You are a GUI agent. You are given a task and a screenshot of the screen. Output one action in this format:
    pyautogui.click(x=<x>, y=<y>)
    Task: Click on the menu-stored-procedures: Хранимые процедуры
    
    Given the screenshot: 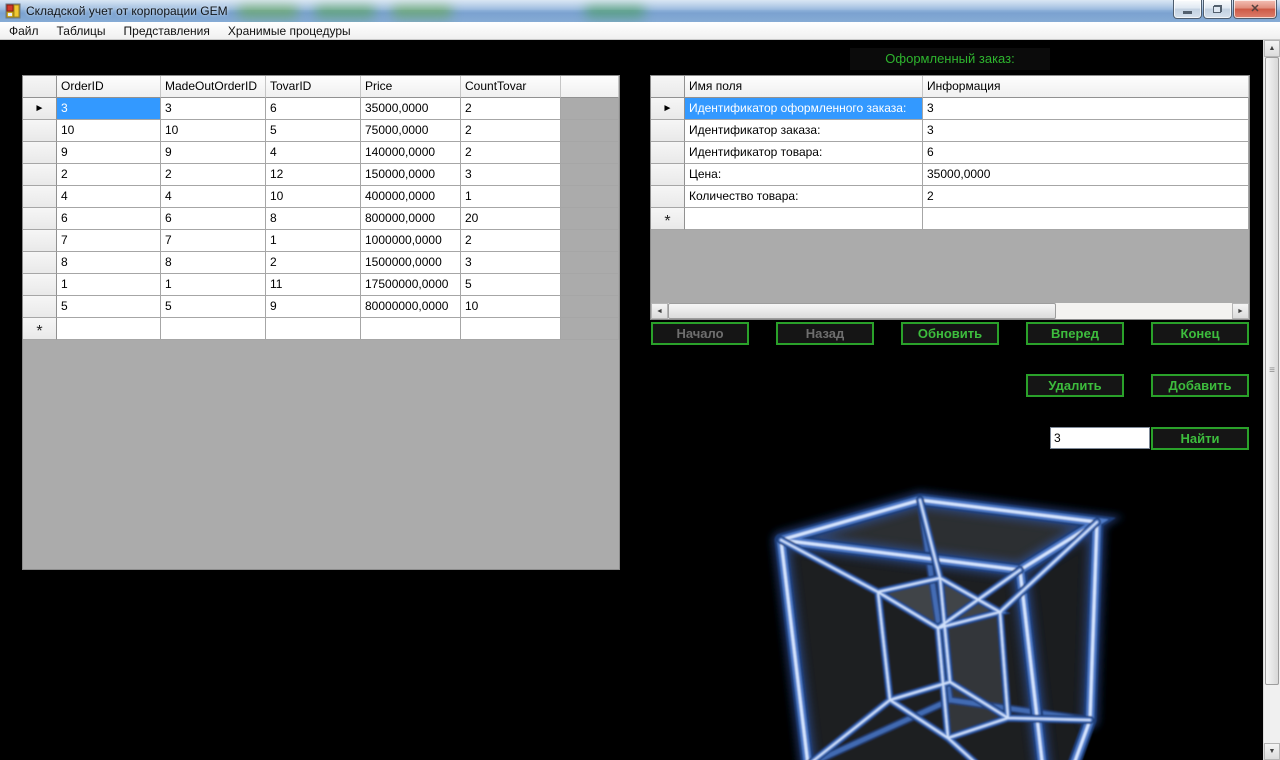 What is the action you would take?
    pyautogui.click(x=289, y=31)
    